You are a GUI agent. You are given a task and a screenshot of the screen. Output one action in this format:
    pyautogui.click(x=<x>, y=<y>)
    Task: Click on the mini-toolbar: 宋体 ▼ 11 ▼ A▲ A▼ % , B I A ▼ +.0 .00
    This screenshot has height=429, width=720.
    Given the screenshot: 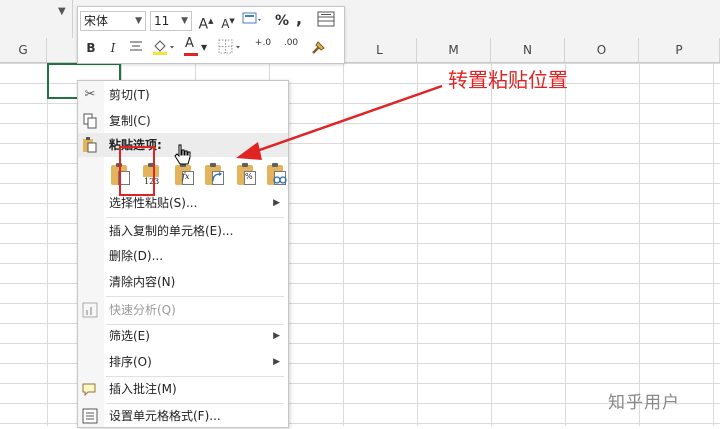 What is the action you would take?
    pyautogui.click(x=211, y=35)
    